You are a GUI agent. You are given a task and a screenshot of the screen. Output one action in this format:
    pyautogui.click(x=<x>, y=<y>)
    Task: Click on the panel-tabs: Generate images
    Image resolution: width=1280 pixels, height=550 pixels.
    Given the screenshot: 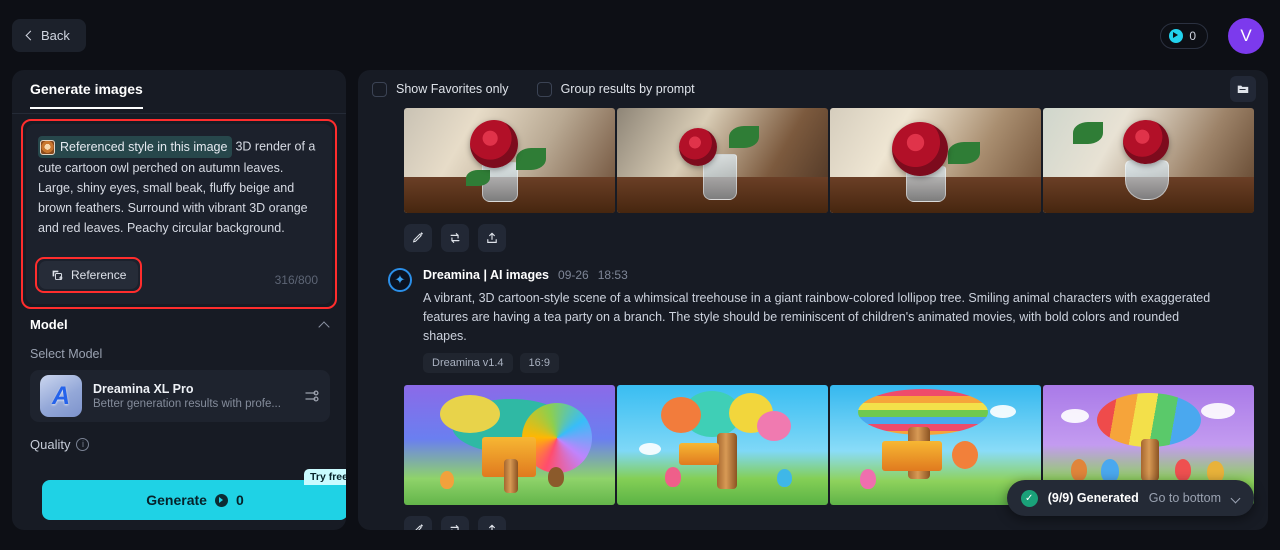 What is the action you would take?
    pyautogui.click(x=179, y=92)
    